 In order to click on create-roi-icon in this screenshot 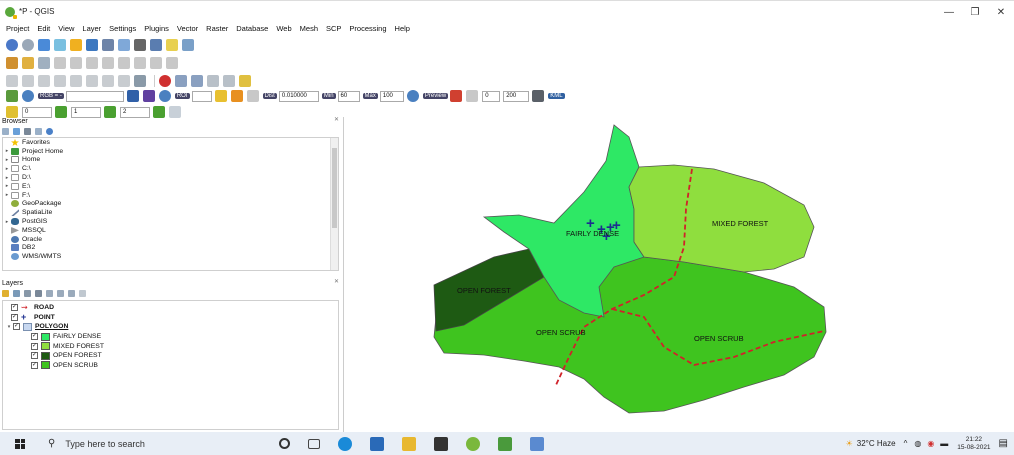, I will do `click(220, 96)`.